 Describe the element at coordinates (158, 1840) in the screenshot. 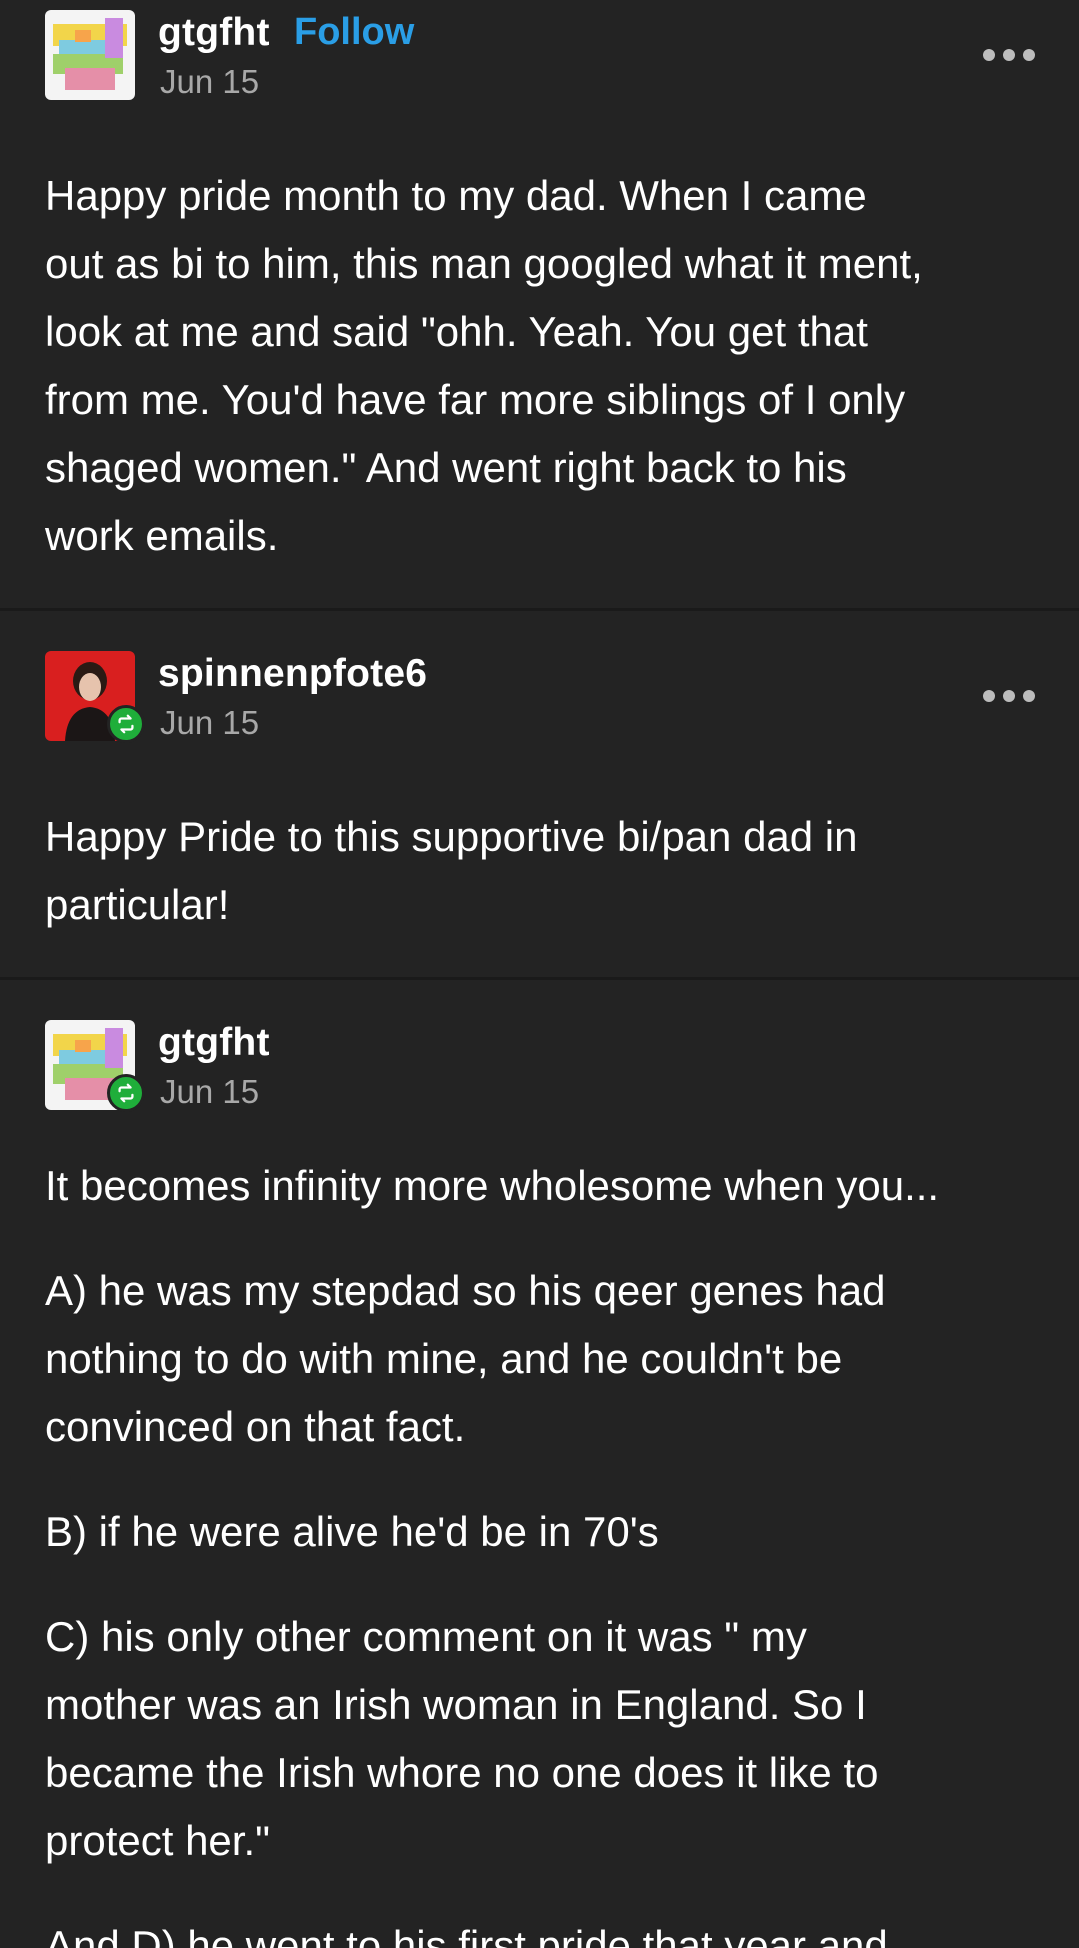

I see `post-paragraph-line: protect her."` at that location.